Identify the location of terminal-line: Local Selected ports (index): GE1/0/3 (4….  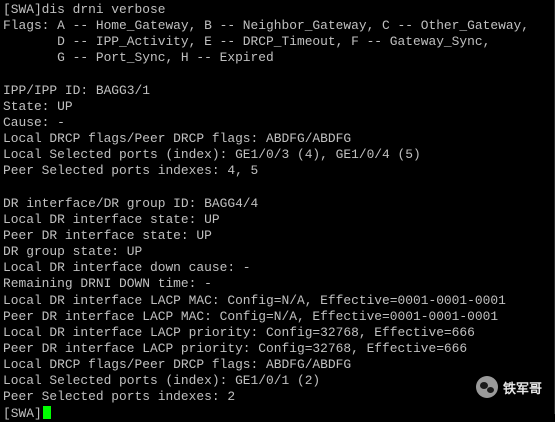
(212, 155).